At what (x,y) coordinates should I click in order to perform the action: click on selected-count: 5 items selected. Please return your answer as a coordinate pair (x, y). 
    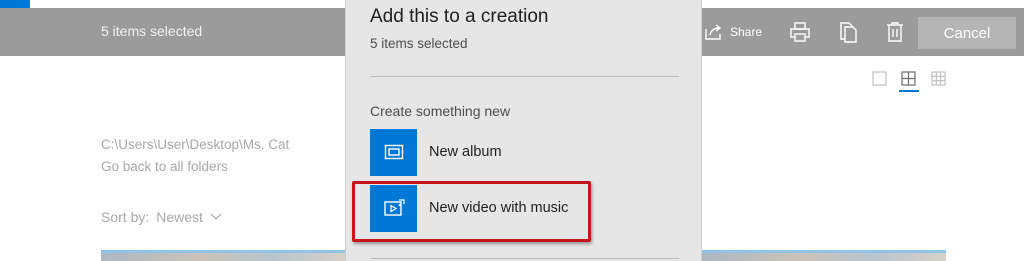
    Looking at the image, I should click on (152, 31).